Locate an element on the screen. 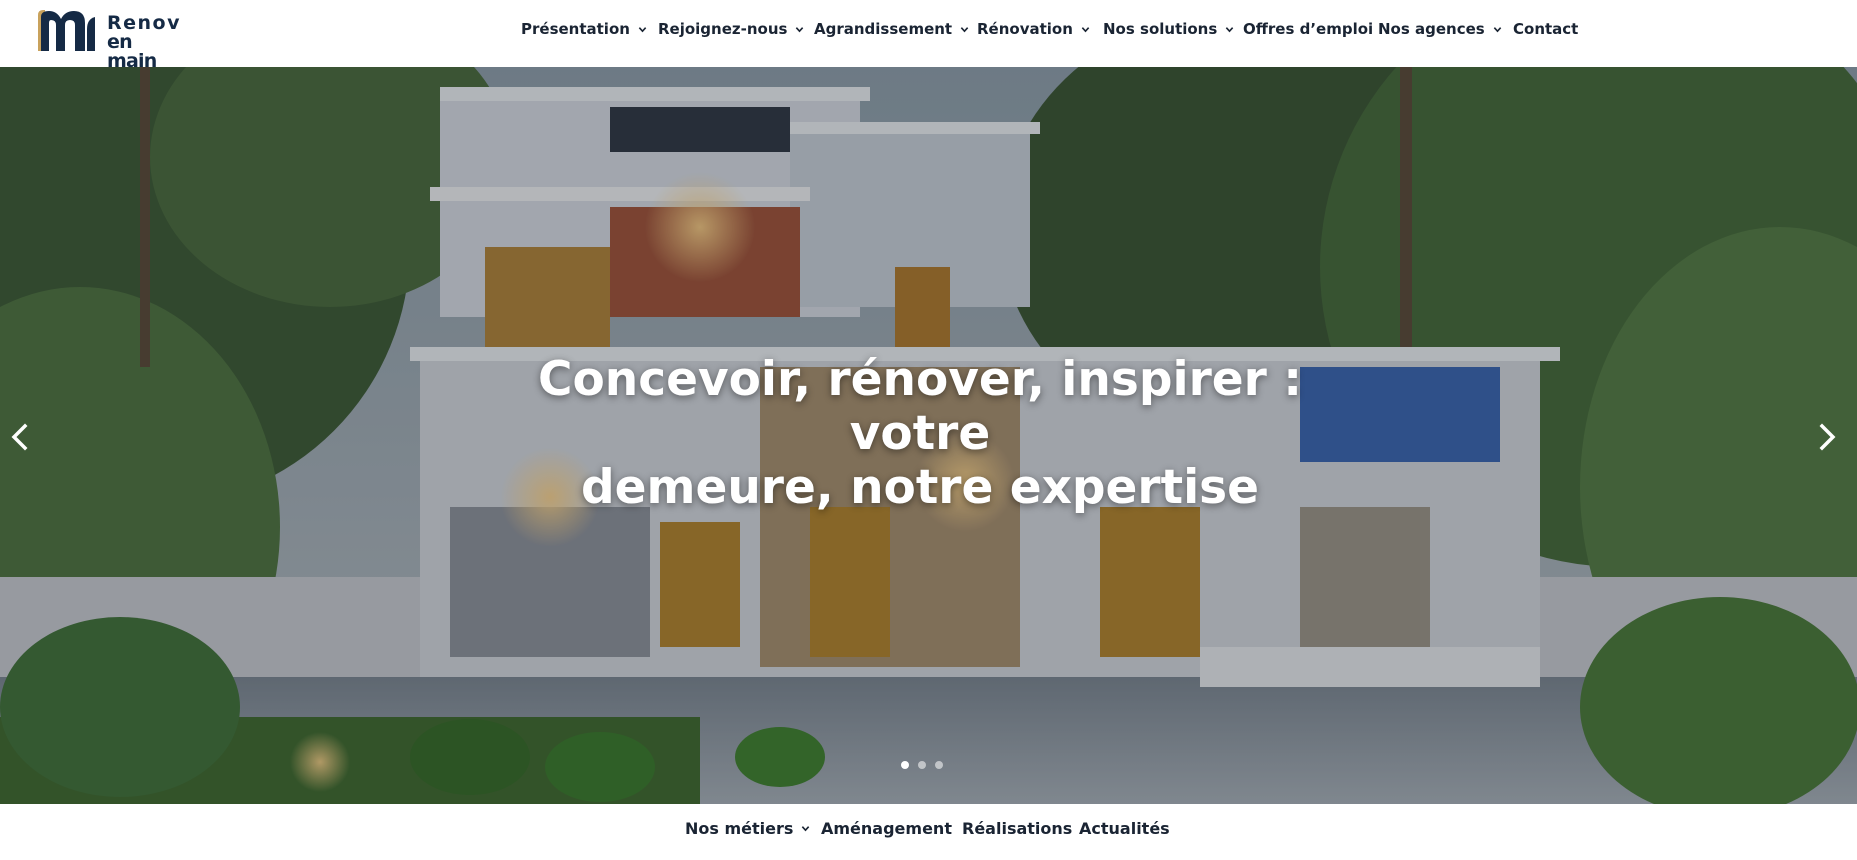 The image size is (1857, 860). nav-item-nos-solutions: Nos solutions is located at coordinates (1168, 29).